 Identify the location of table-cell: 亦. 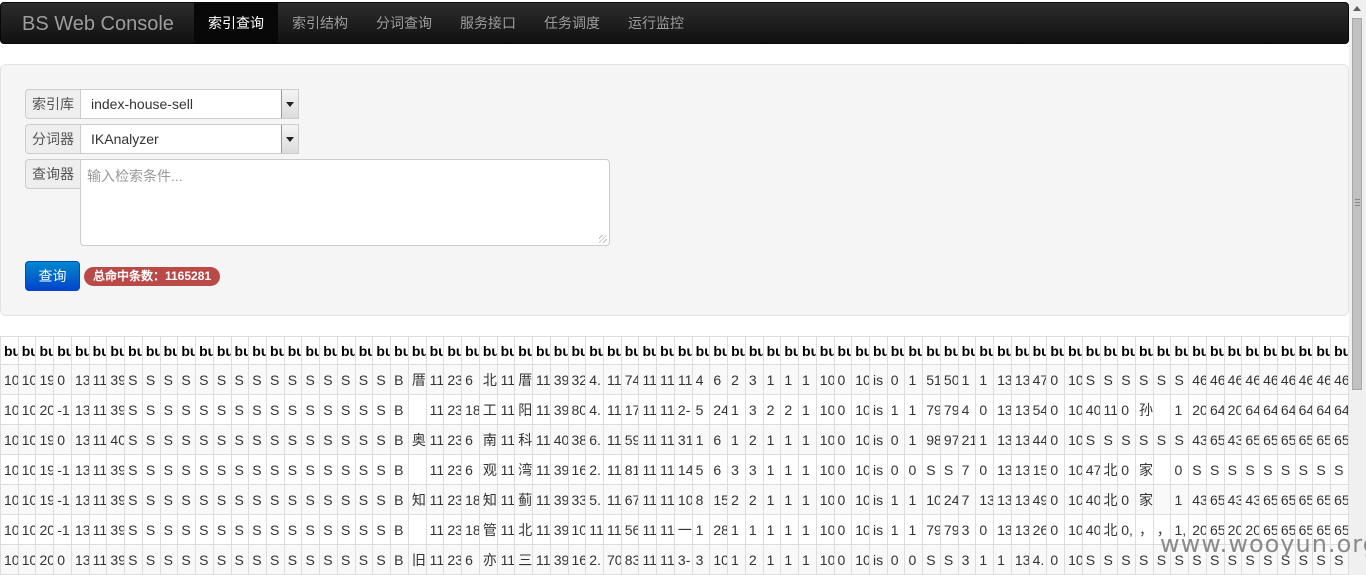
(488, 559).